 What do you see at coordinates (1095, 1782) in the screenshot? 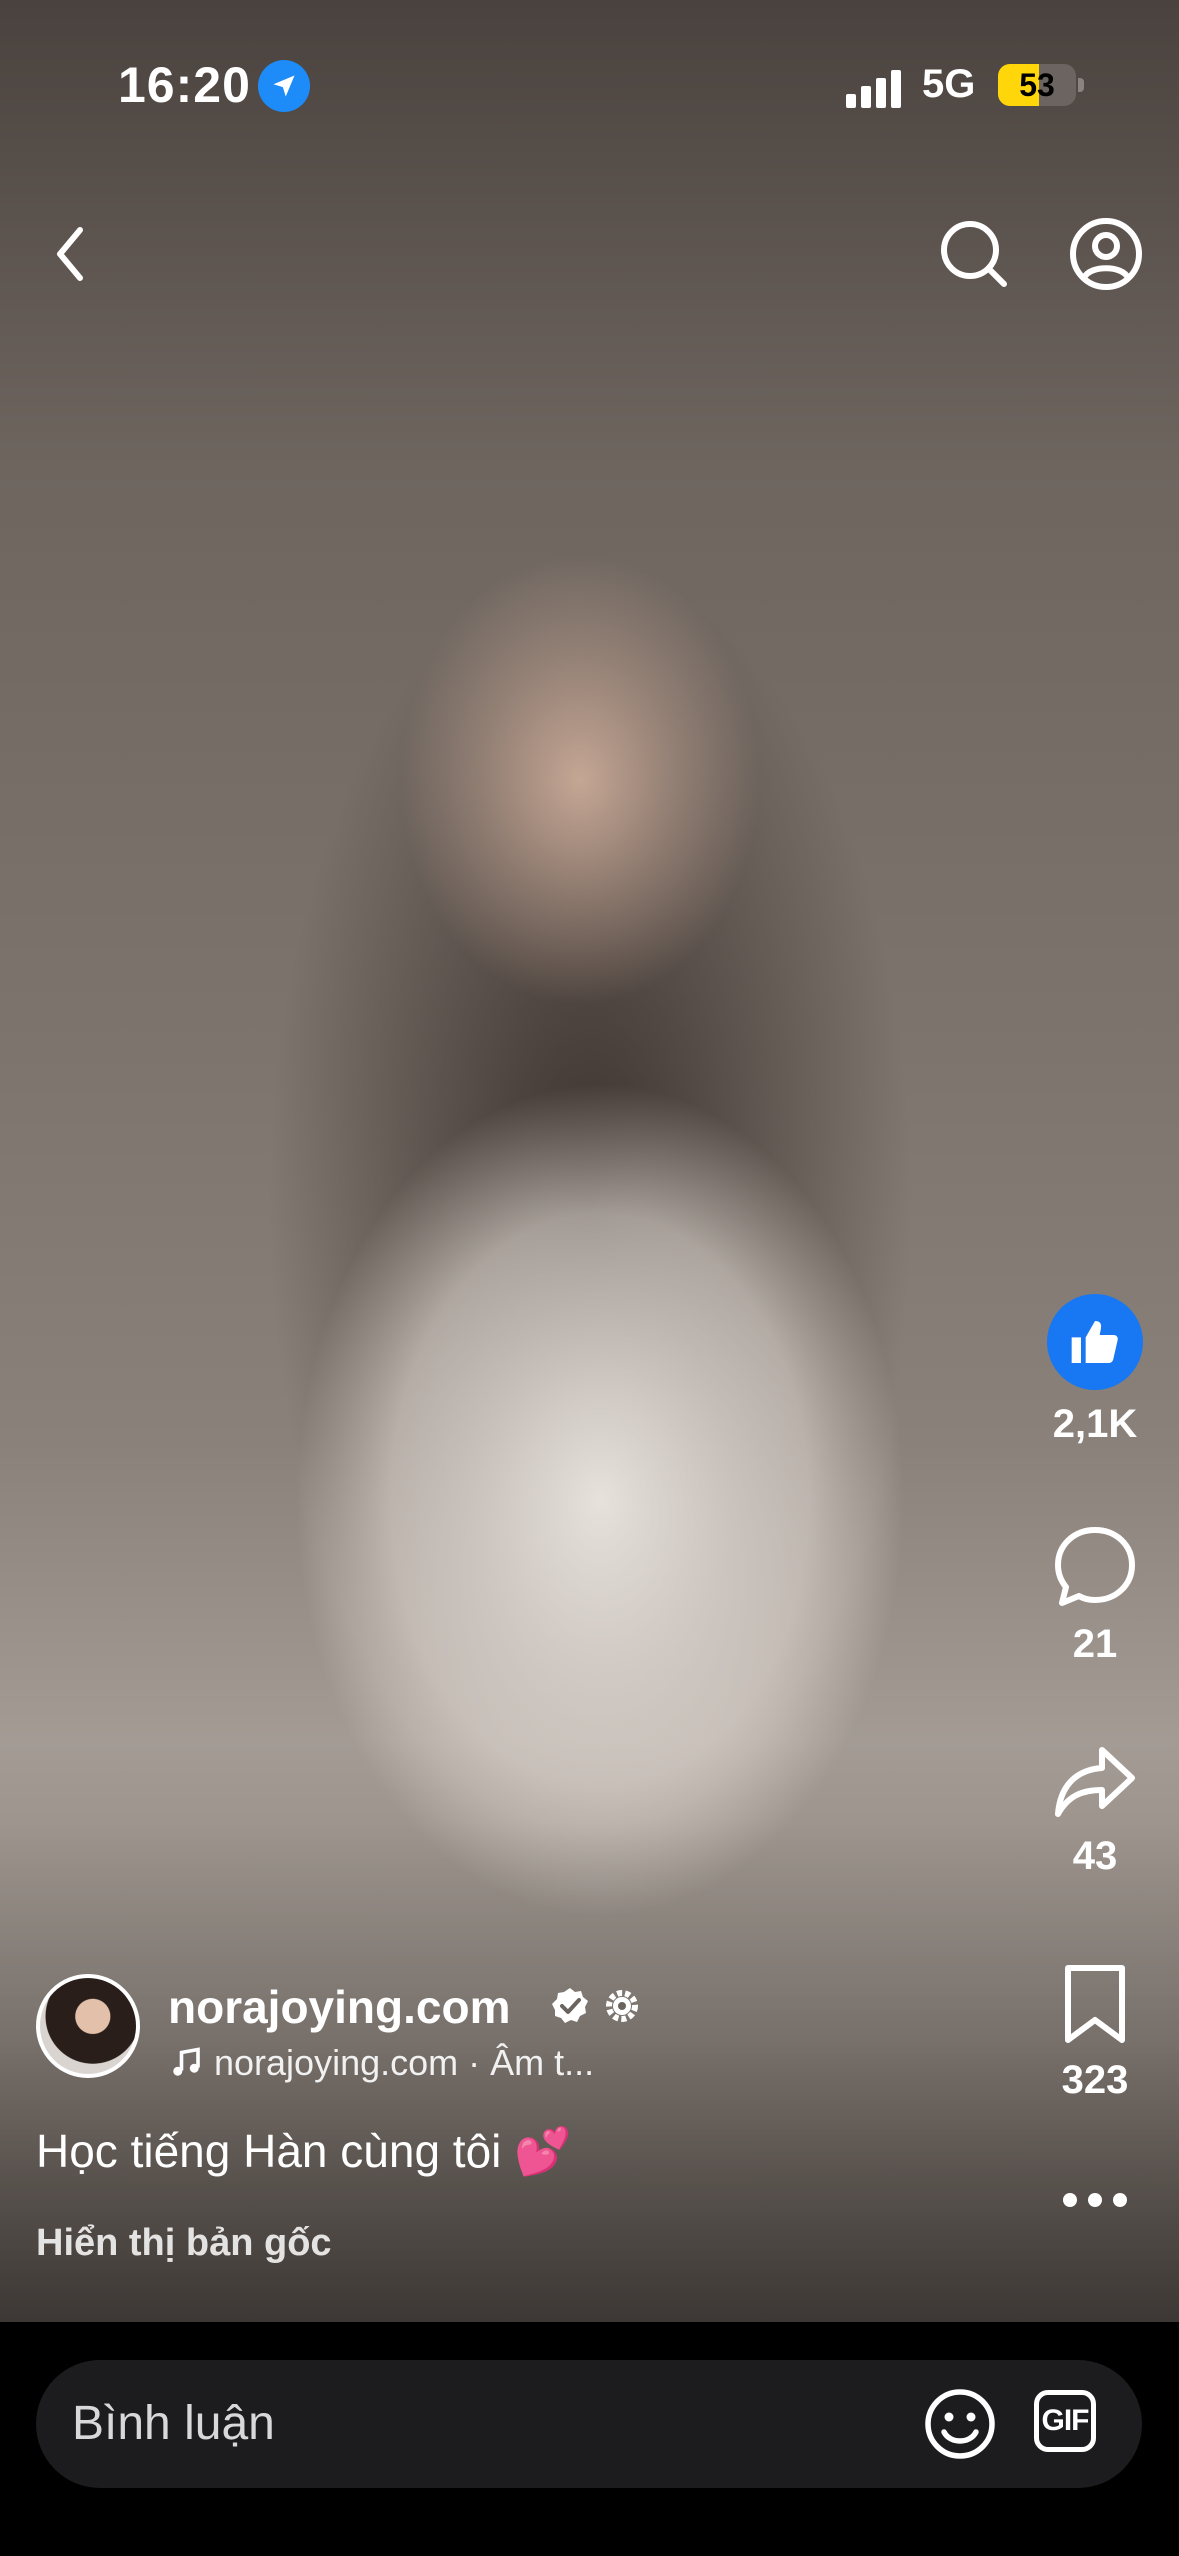
I see `share-arrow-icon` at bounding box center [1095, 1782].